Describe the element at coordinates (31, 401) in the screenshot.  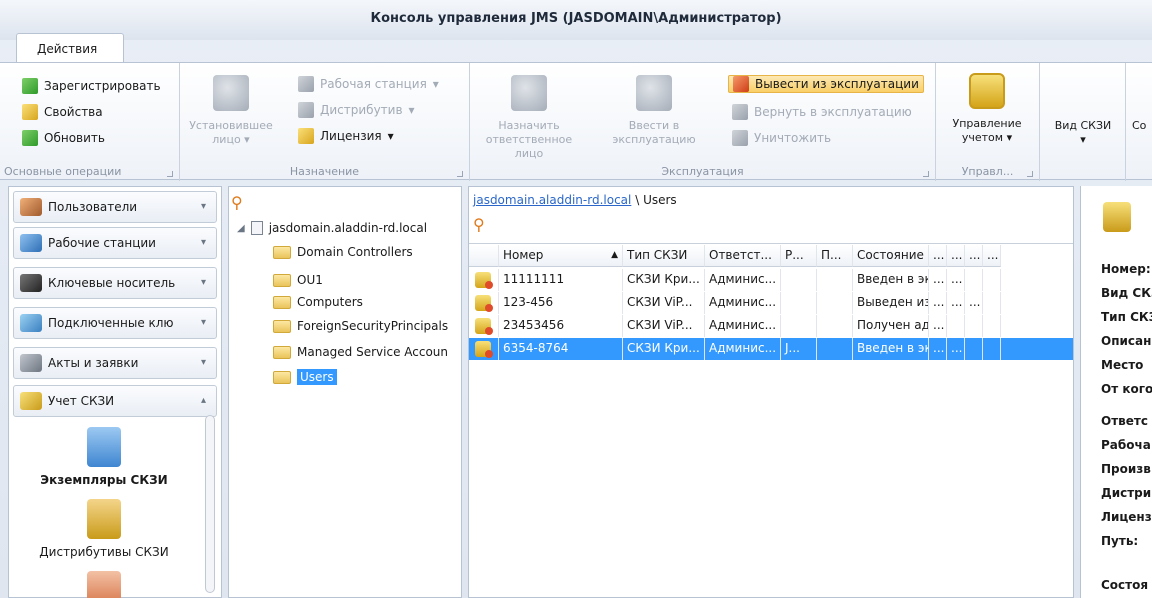
I see `lock-icon` at that location.